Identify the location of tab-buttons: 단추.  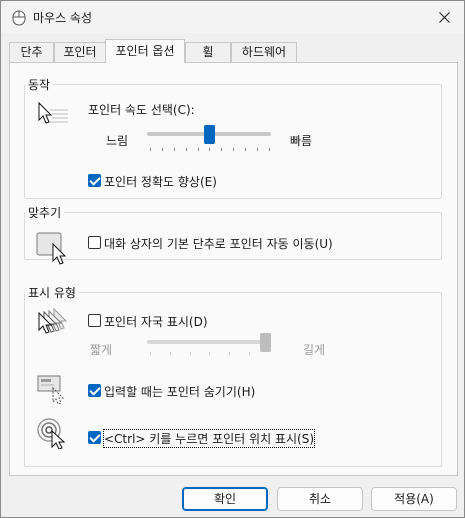
(31, 52).